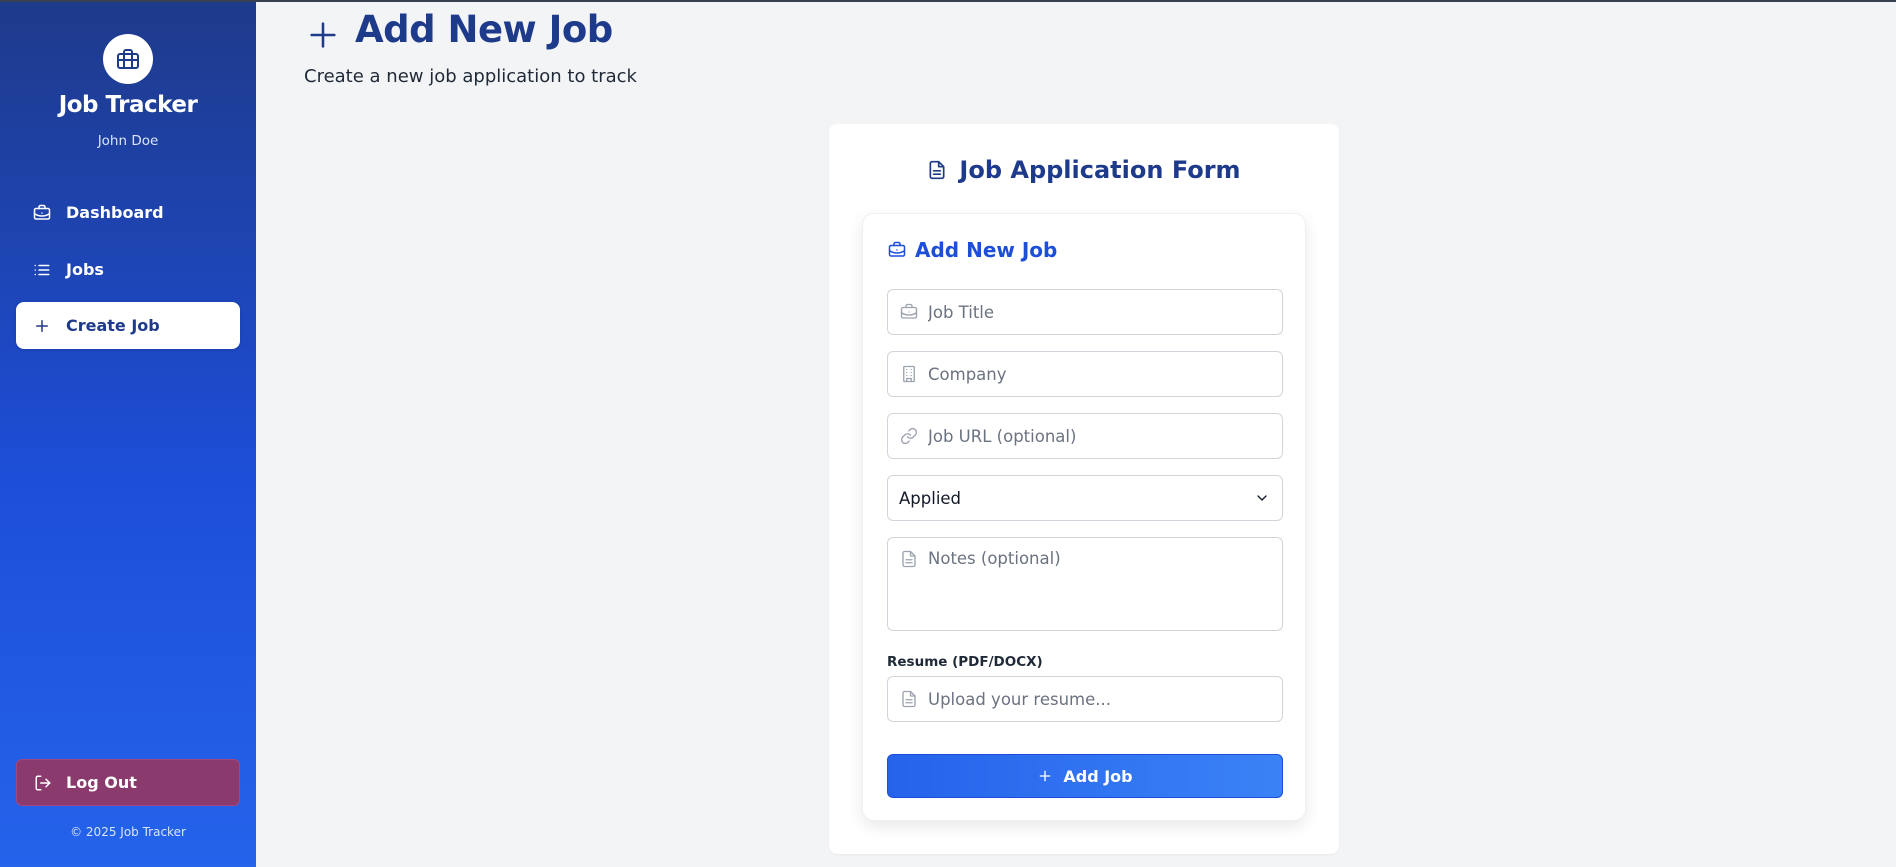 This screenshot has height=867, width=1896. I want to click on logout-button: Log Out, so click(128, 782).